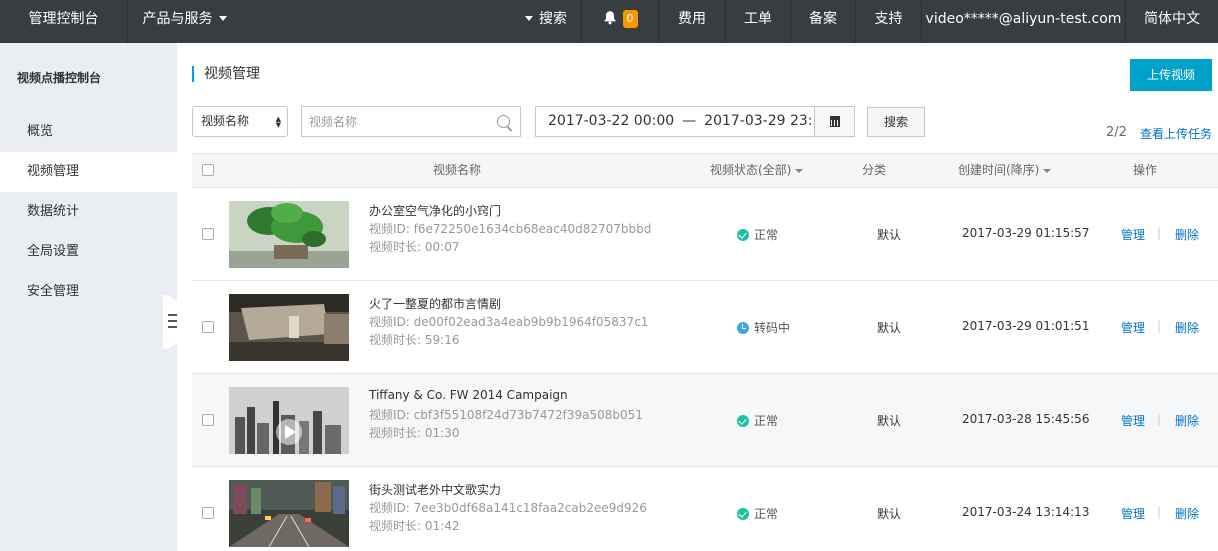 The width and height of the screenshot is (1218, 551). I want to click on select-arrows-icon: ▲ ▼, so click(278, 122).